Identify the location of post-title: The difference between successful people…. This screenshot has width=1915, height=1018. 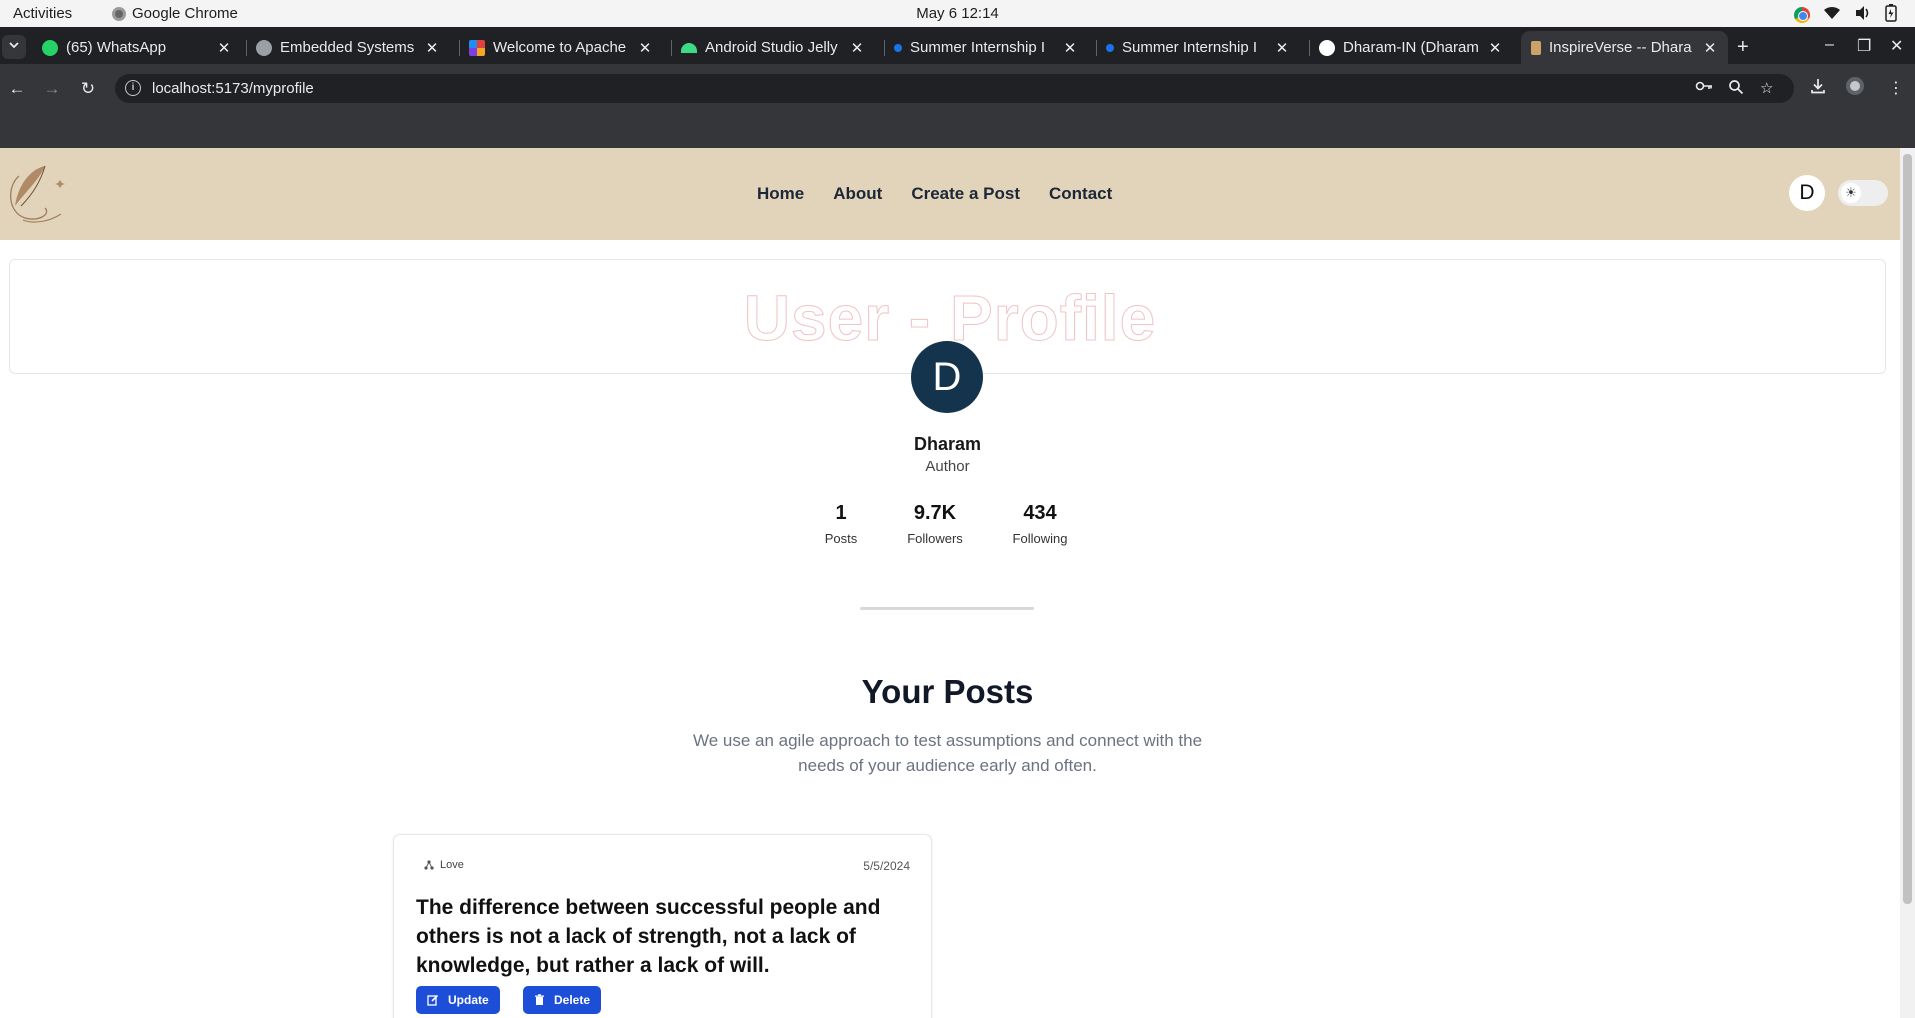
(661, 936).